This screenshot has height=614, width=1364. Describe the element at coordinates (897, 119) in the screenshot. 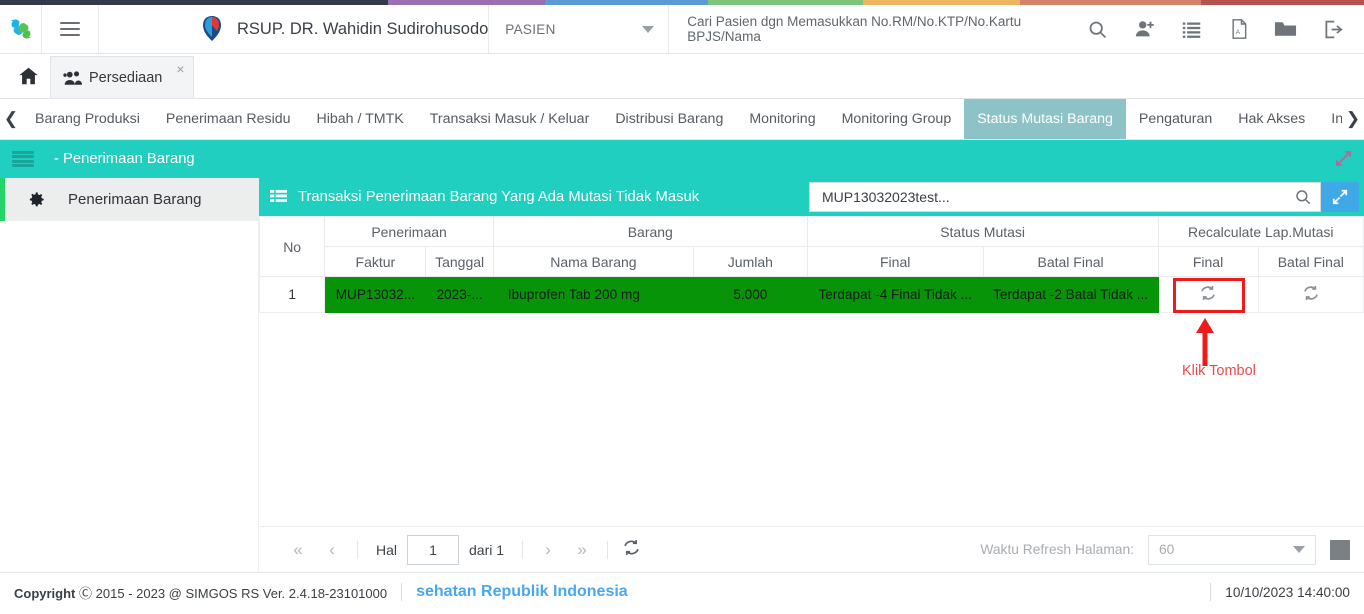

I see `menu-item-monitoring-group: Monitoring Group` at that location.